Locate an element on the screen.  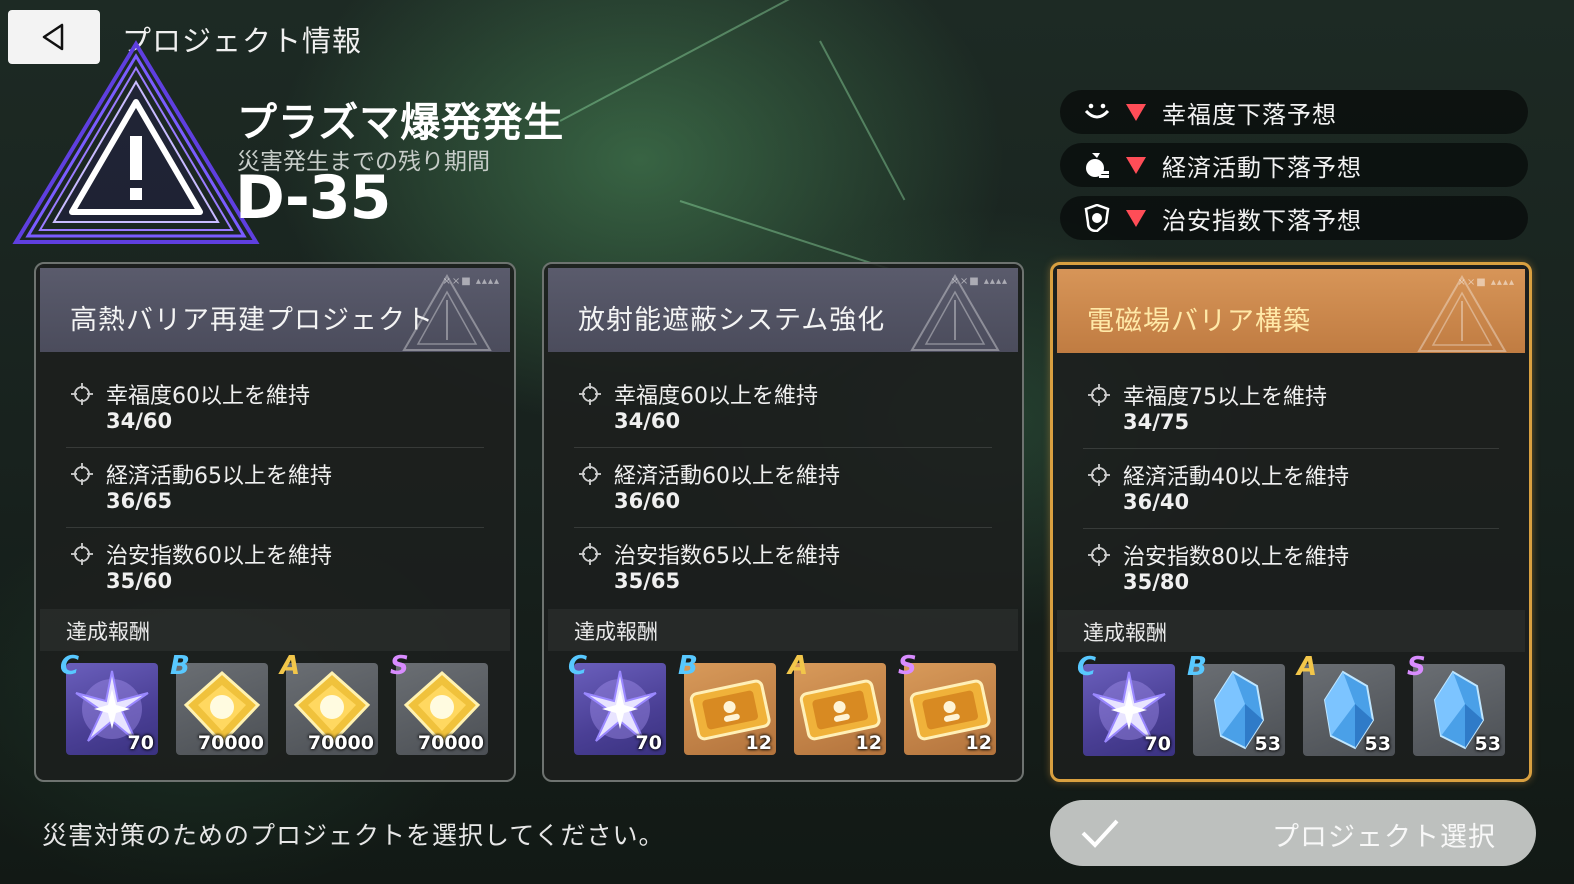
select-project-button: プロジェクト選択 is located at coordinates (1293, 833).